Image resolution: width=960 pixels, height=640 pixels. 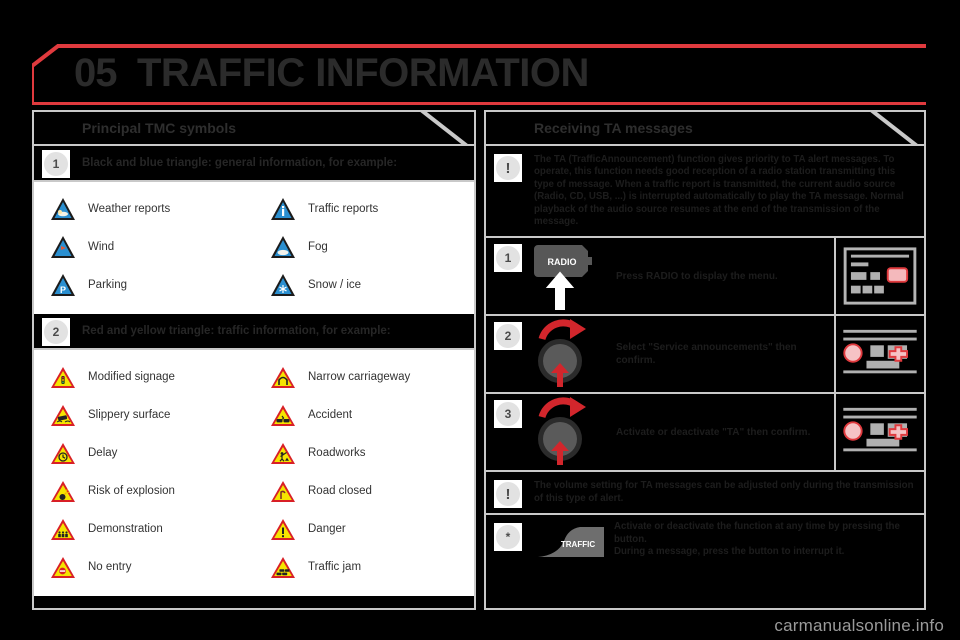 I want to click on chapter-header: 05 TRAFFIC INFORMATION, so click(x=479, y=75).